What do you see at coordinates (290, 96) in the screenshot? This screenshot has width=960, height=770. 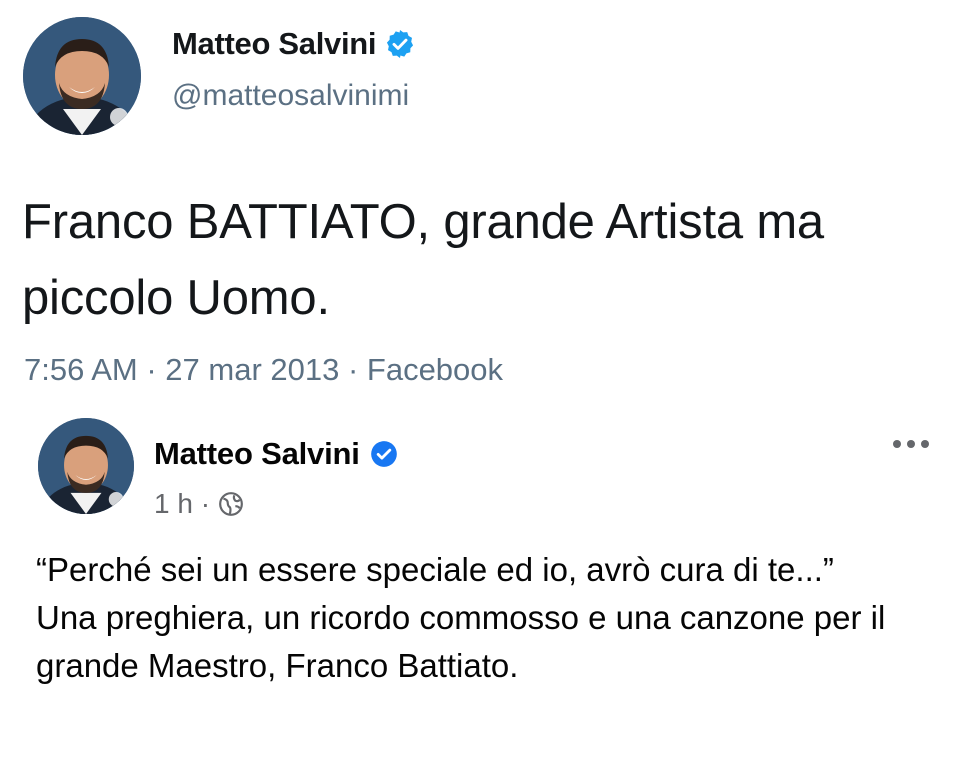 I see `author-handle: @matteosalvinimi` at bounding box center [290, 96].